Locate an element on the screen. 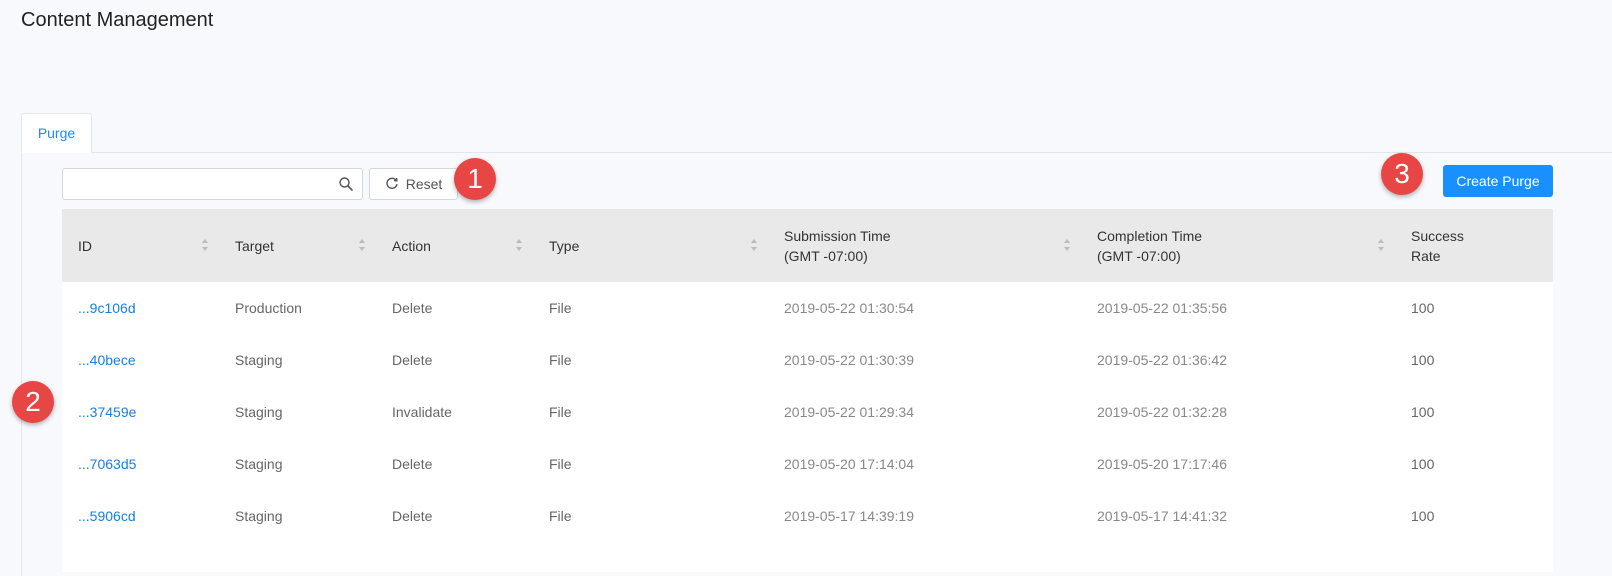 The height and width of the screenshot is (576, 1612). reset-button: Reset is located at coordinates (413, 184).